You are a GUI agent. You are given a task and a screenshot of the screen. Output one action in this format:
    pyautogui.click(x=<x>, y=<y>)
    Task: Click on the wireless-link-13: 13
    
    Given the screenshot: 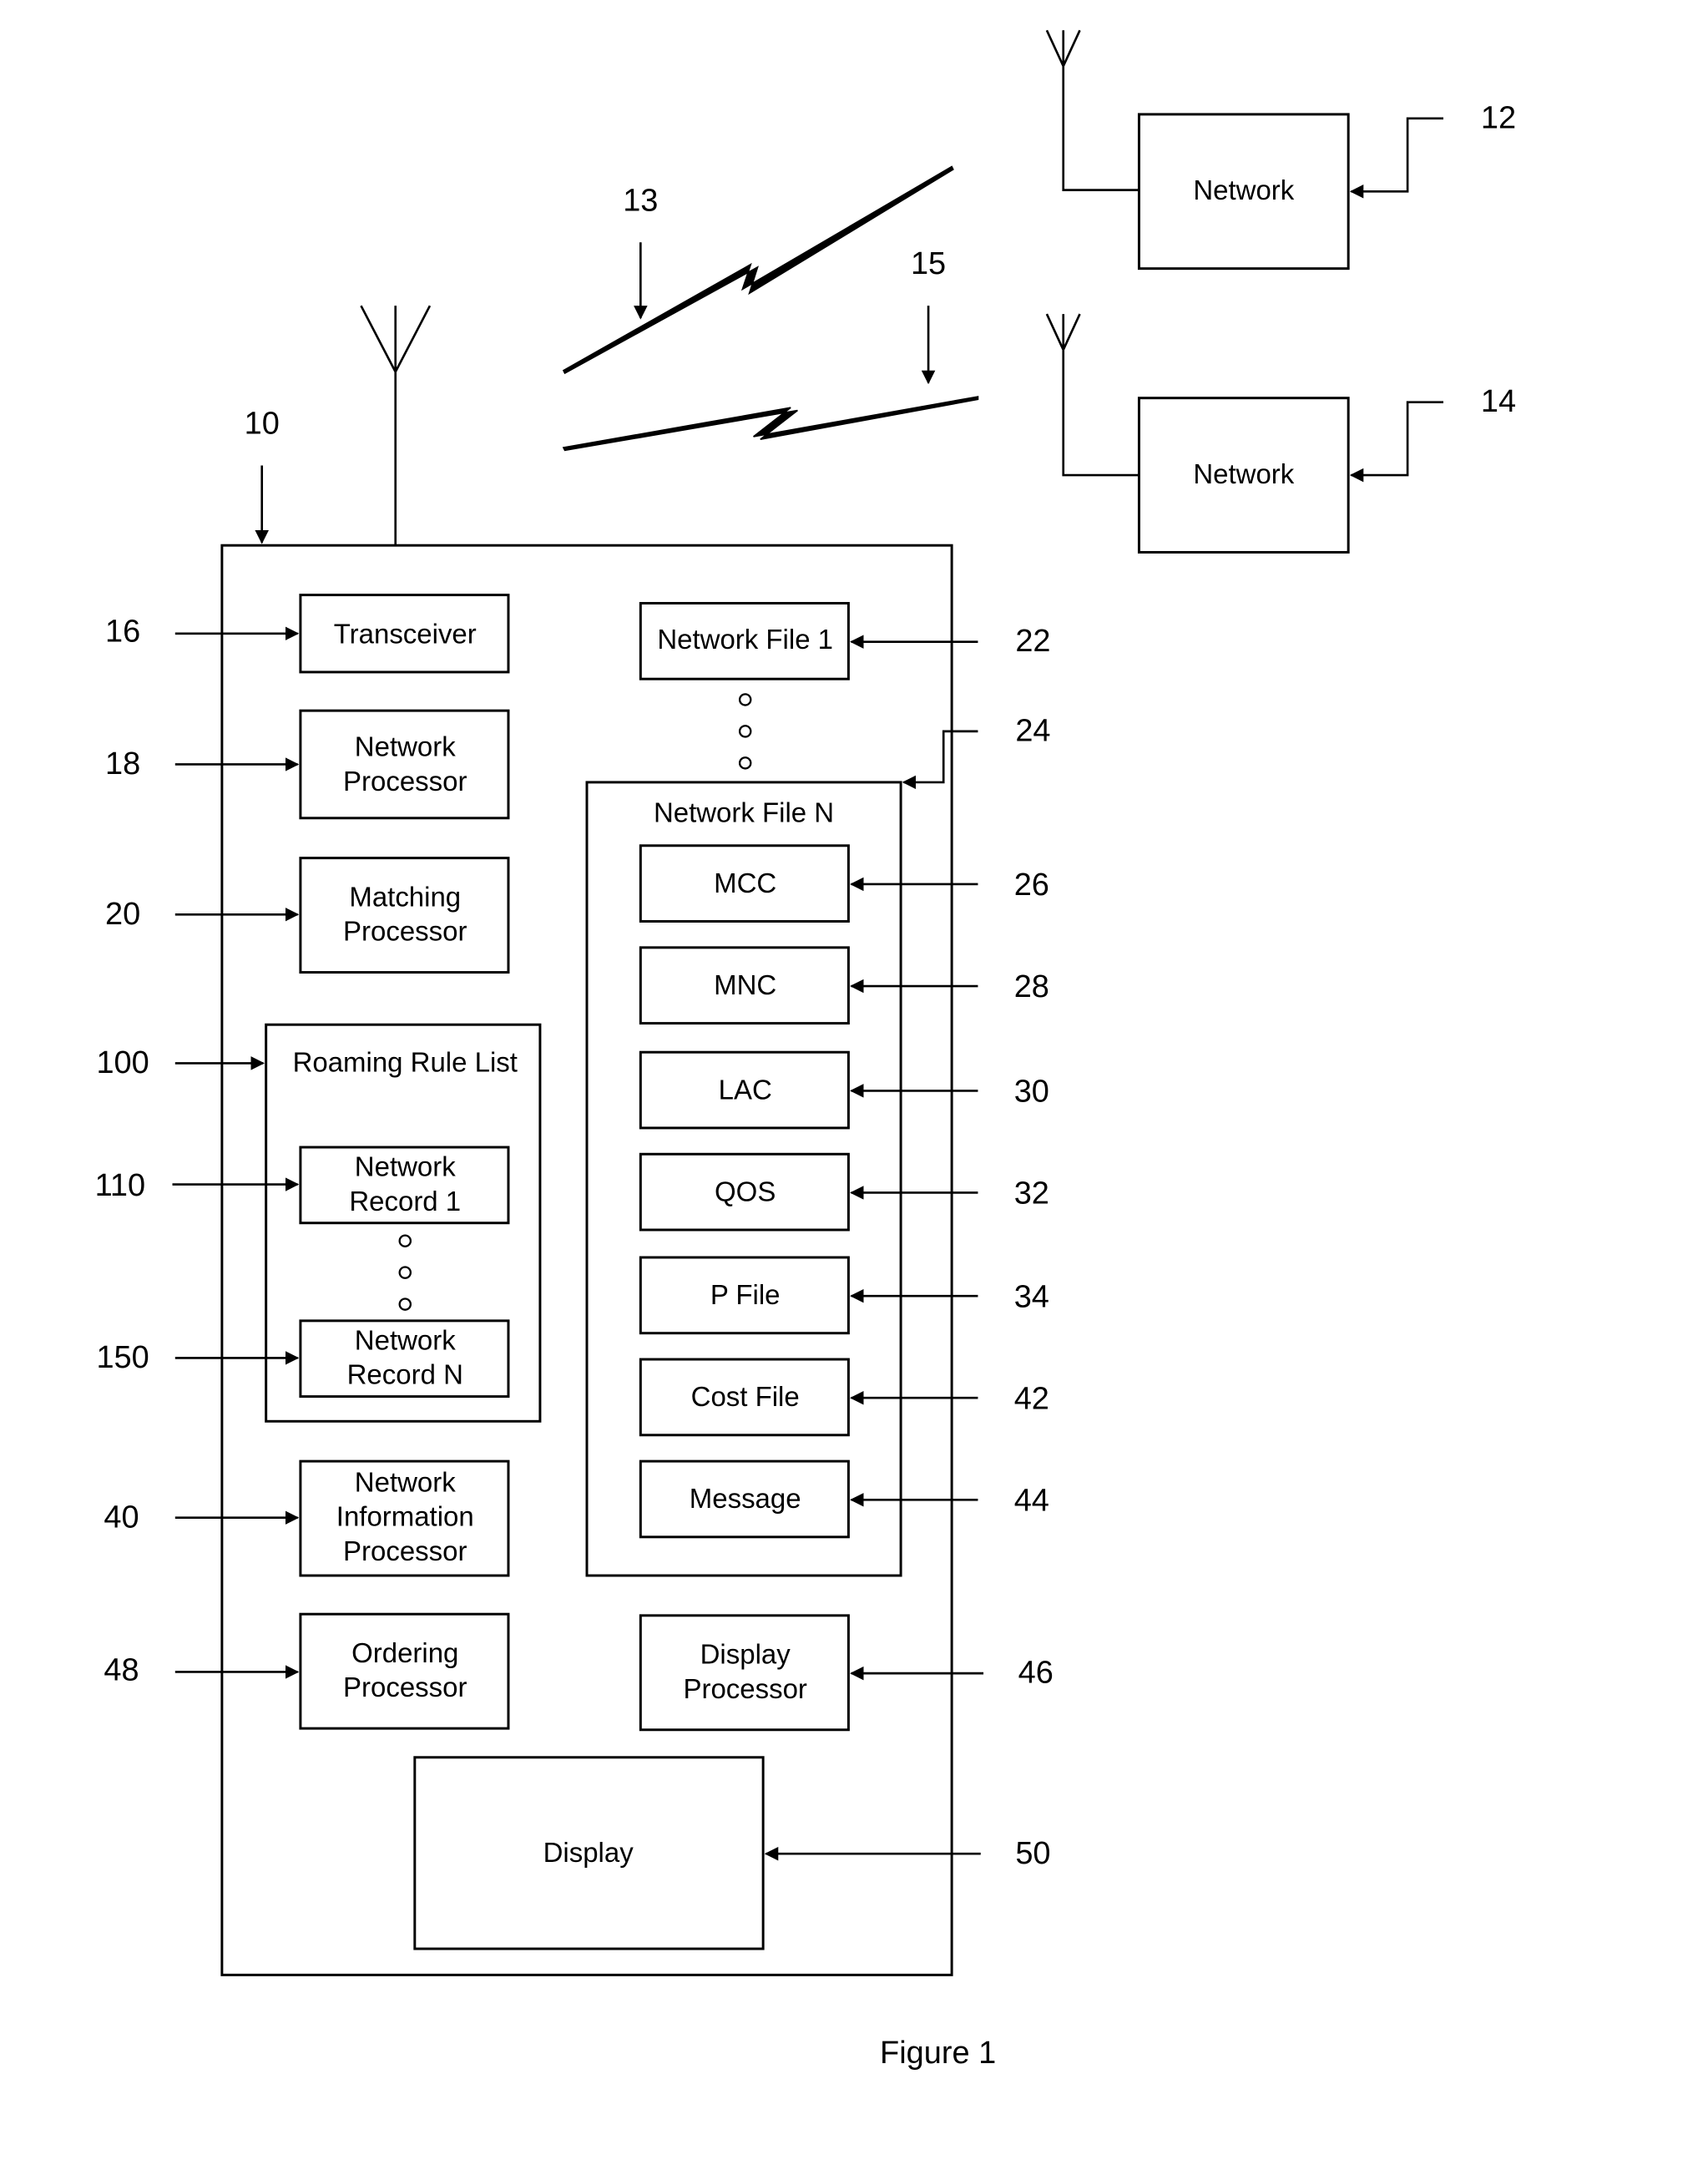 What is the action you would take?
    pyautogui.click(x=758, y=270)
    